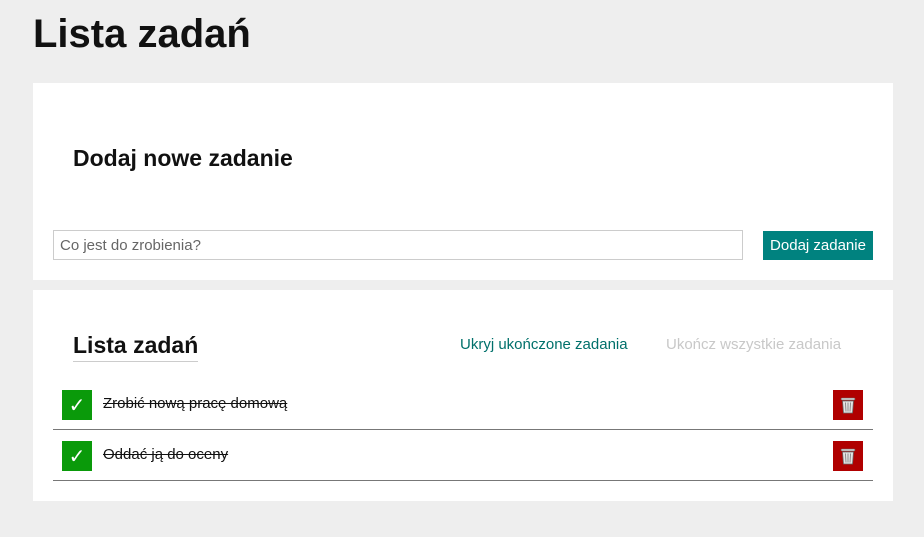  Describe the element at coordinates (544, 344) in the screenshot. I see `hide-completed-link: Ukryj ukończone zadania` at that location.